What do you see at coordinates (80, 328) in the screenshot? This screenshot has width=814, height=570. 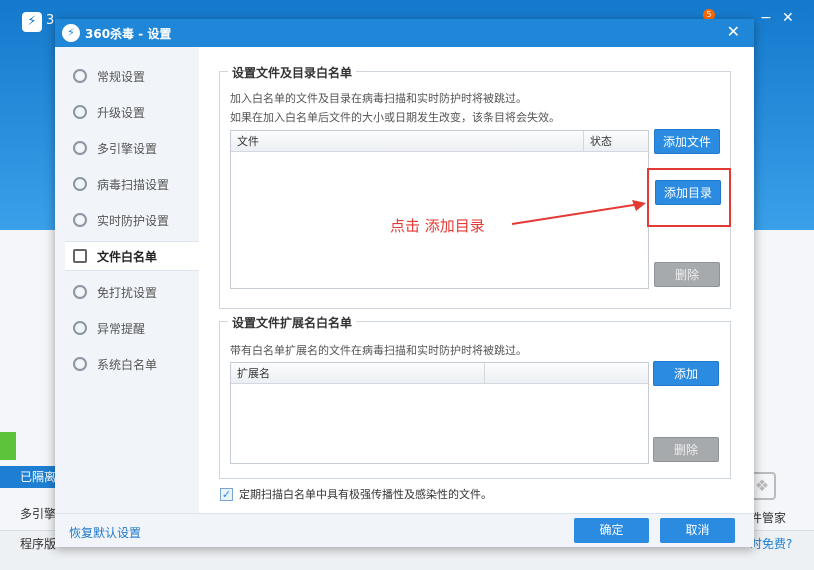 I see `bar-chart-icon` at bounding box center [80, 328].